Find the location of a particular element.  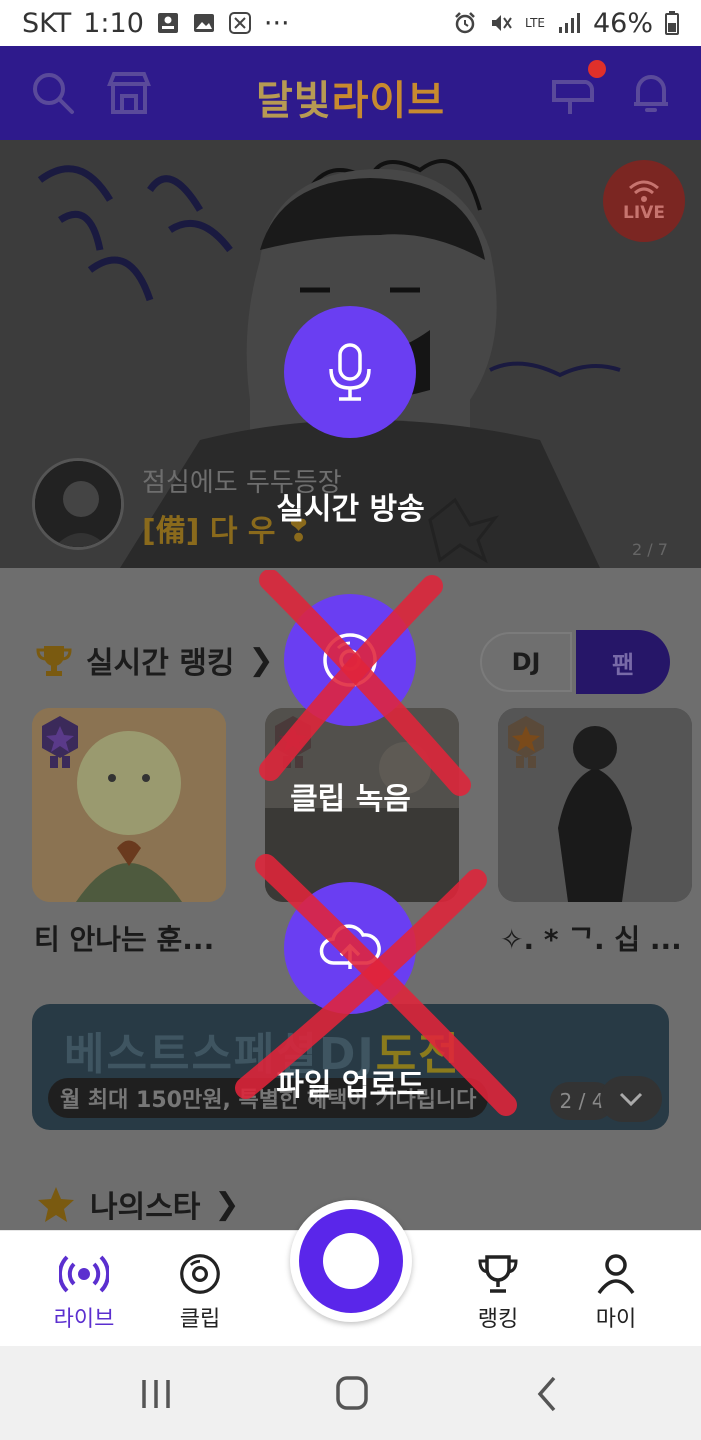

disc-icon is located at coordinates (200, 1274).